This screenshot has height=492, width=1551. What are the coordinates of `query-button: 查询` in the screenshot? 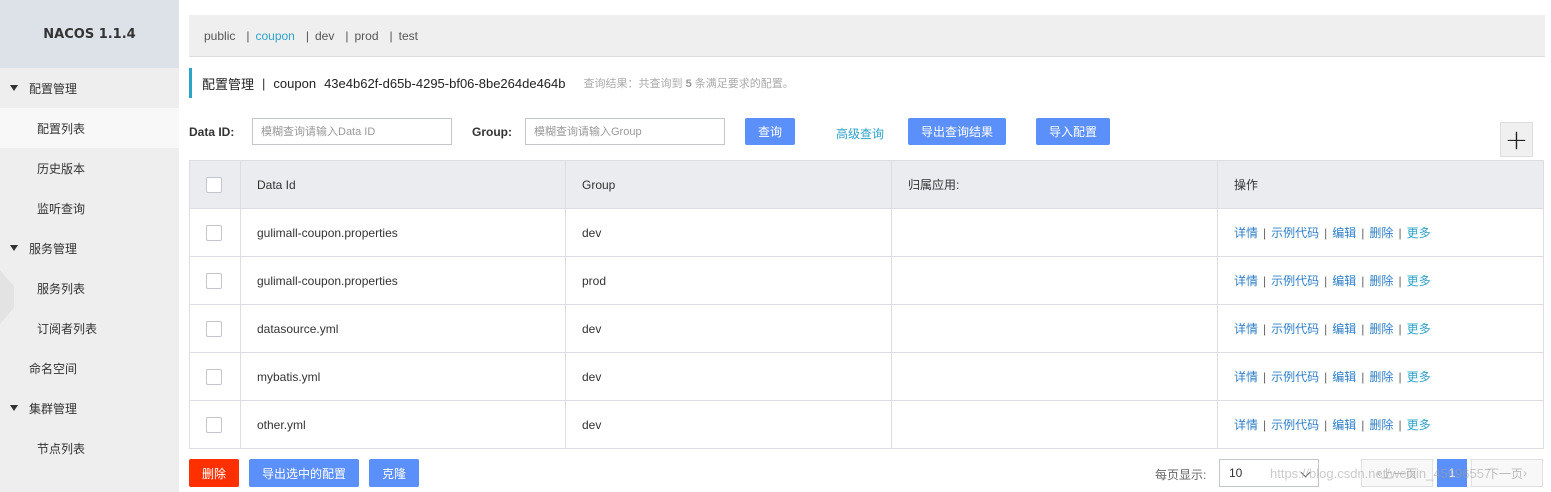 It's located at (770, 131).